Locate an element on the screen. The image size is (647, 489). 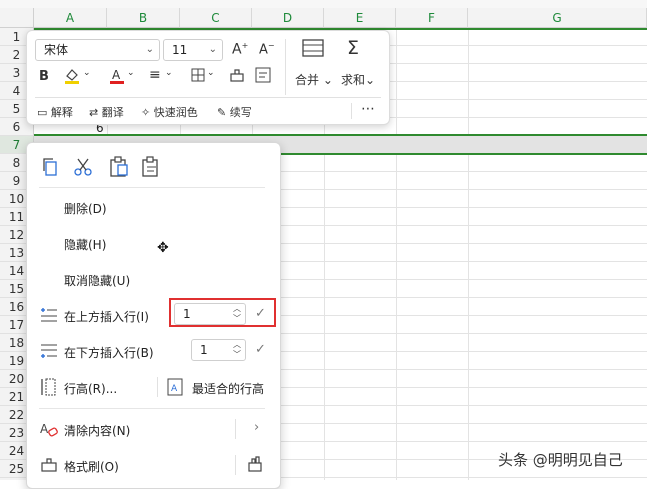
font-name-value: 宋体 is located at coordinates (56, 50).